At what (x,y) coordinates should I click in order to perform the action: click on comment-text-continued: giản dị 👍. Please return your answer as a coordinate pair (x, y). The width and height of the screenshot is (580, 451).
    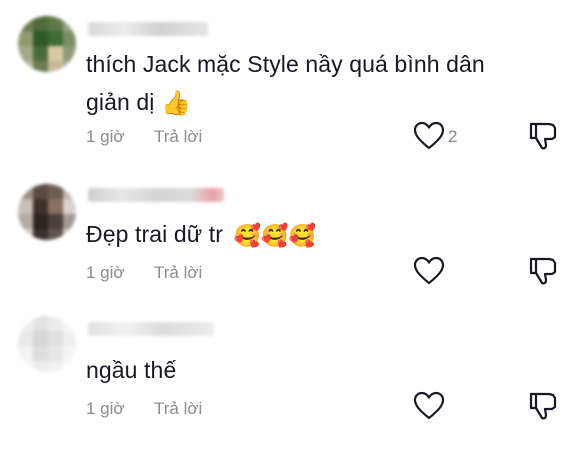
    Looking at the image, I should click on (138, 103).